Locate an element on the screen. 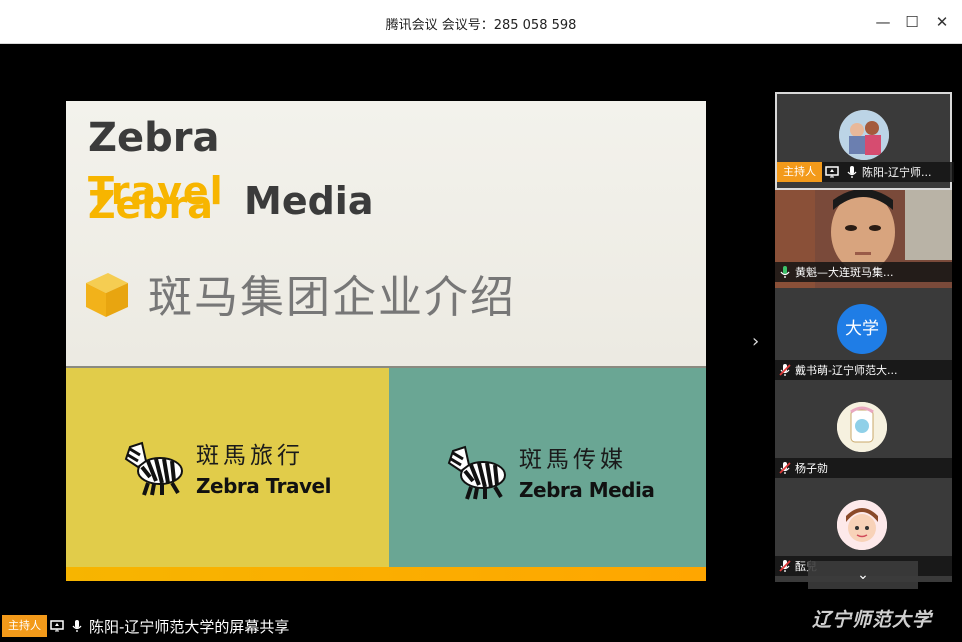  travel-brand-chinese: 斑馬旅行 is located at coordinates (250, 456).